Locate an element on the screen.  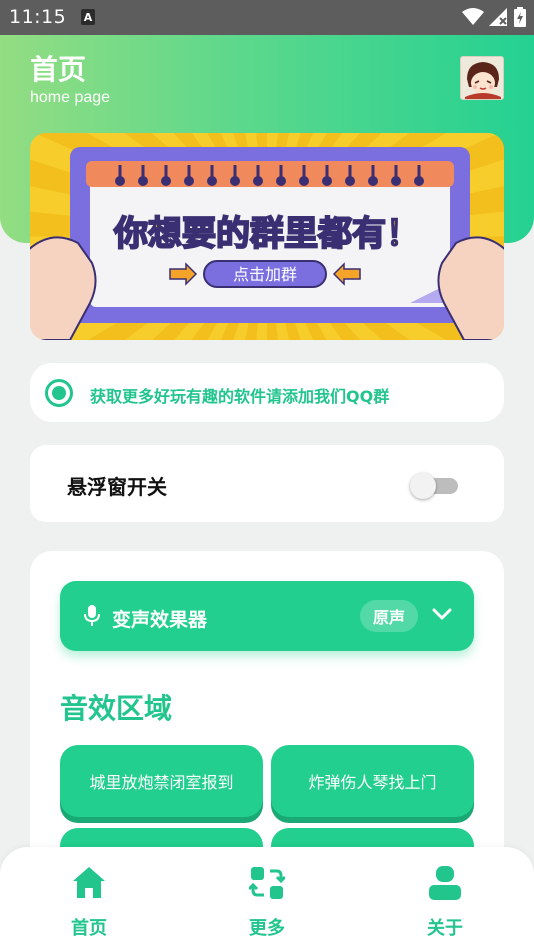
wifi-icon is located at coordinates (473, 16).